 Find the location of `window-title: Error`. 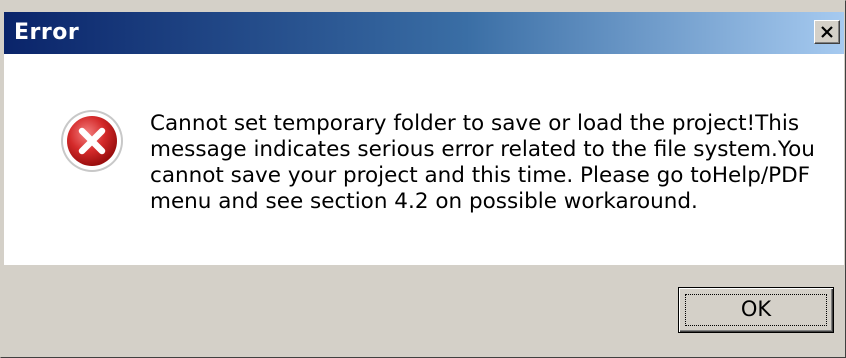

window-title: Error is located at coordinates (47, 32).